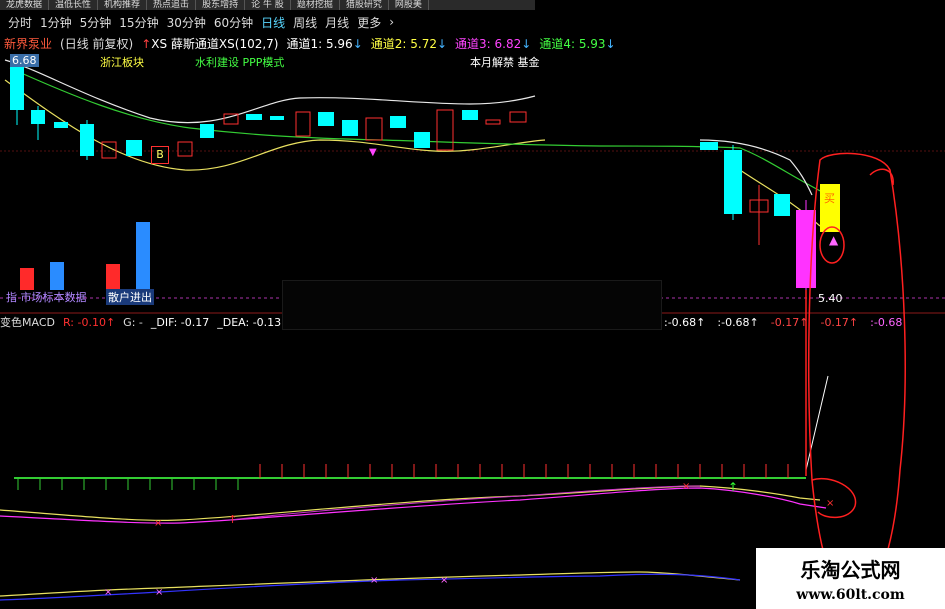 The height and width of the screenshot is (609, 945). What do you see at coordinates (122, 62) in the screenshot?
I see `sector-tag: 浙江板块` at bounding box center [122, 62].